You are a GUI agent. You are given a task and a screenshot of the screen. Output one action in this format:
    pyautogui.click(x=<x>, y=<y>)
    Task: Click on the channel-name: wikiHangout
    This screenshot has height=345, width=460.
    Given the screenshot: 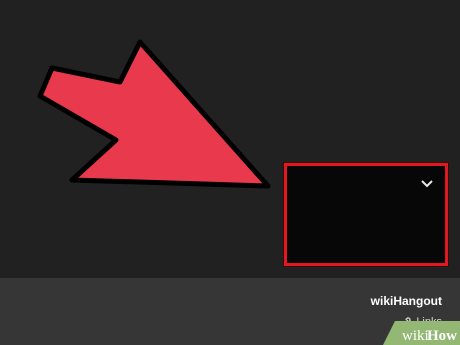 What is the action you would take?
    pyautogui.click(x=406, y=301)
    